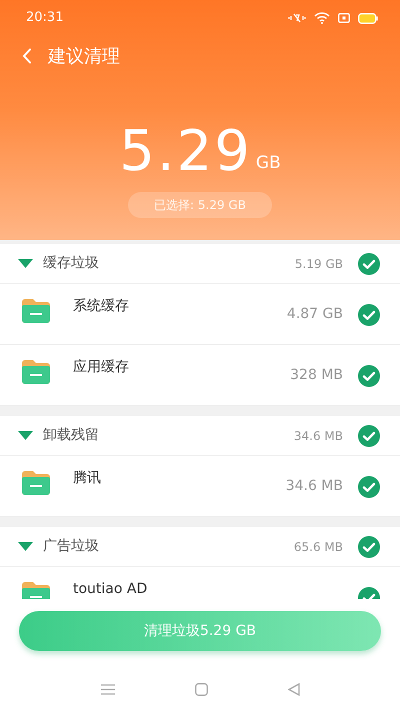 This screenshot has width=400, height=711. What do you see at coordinates (87, 478) in the screenshot?
I see `item-name: 腾讯` at bounding box center [87, 478].